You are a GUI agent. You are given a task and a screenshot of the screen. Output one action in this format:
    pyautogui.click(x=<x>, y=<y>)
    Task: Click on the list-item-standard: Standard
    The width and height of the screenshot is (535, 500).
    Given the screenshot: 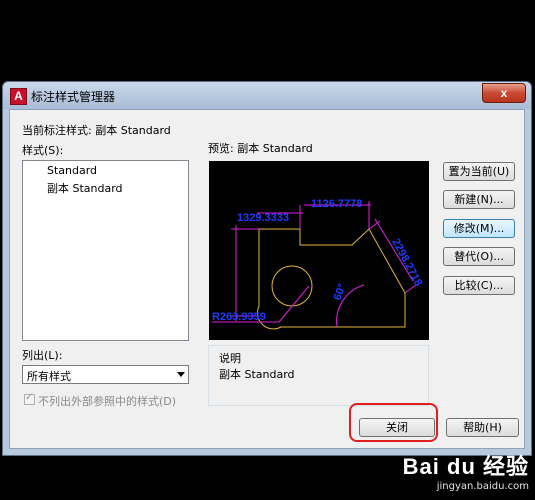 What is the action you would take?
    pyautogui.click(x=72, y=170)
    